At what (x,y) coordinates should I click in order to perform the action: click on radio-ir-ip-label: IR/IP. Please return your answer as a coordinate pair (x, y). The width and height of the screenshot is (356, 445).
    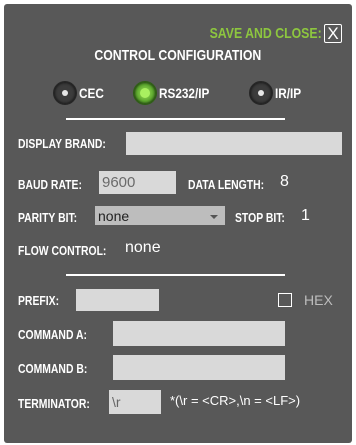
    Looking at the image, I should click on (288, 93).